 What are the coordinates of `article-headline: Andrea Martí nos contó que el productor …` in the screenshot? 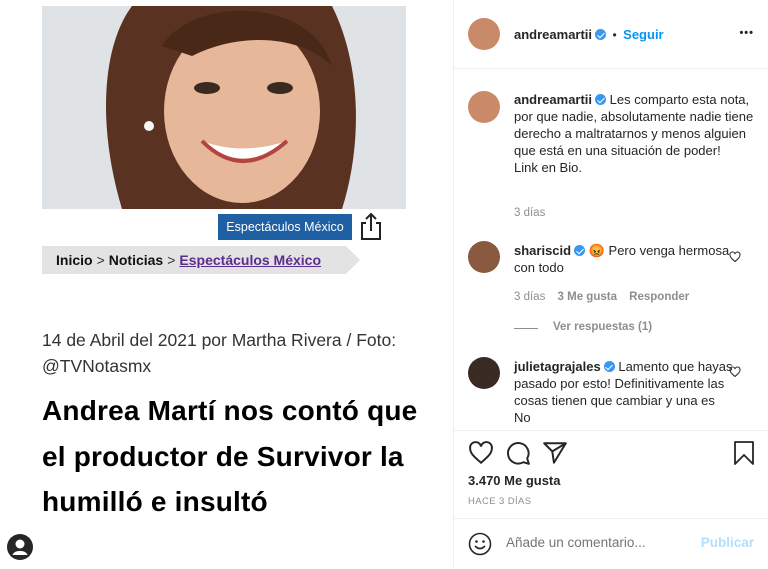 It's located at (230, 456).